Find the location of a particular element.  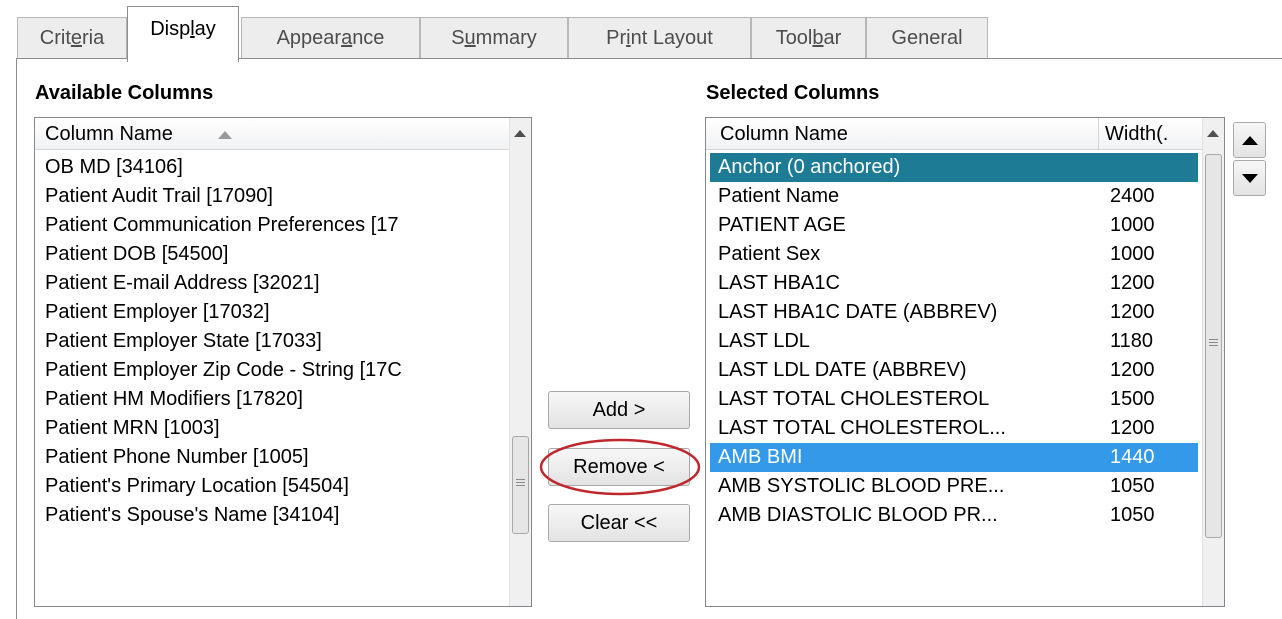

available-list-scrollbar is located at coordinates (520, 362).